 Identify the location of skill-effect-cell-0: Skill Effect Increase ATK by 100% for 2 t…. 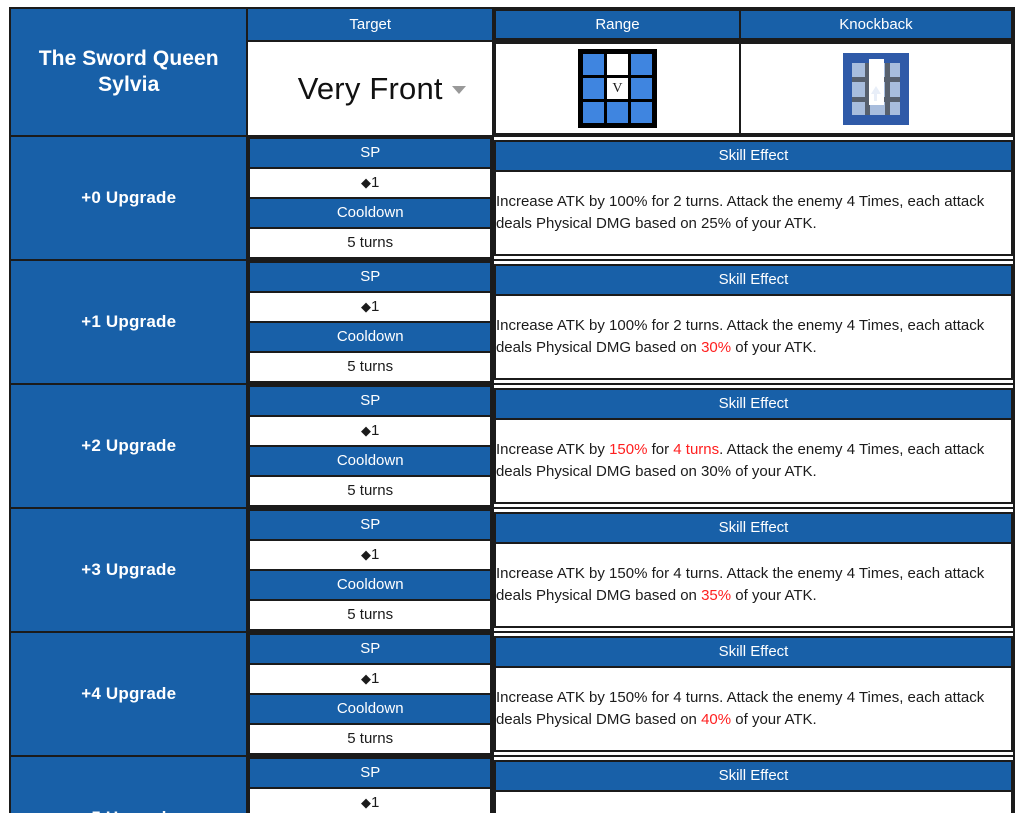
(753, 198).